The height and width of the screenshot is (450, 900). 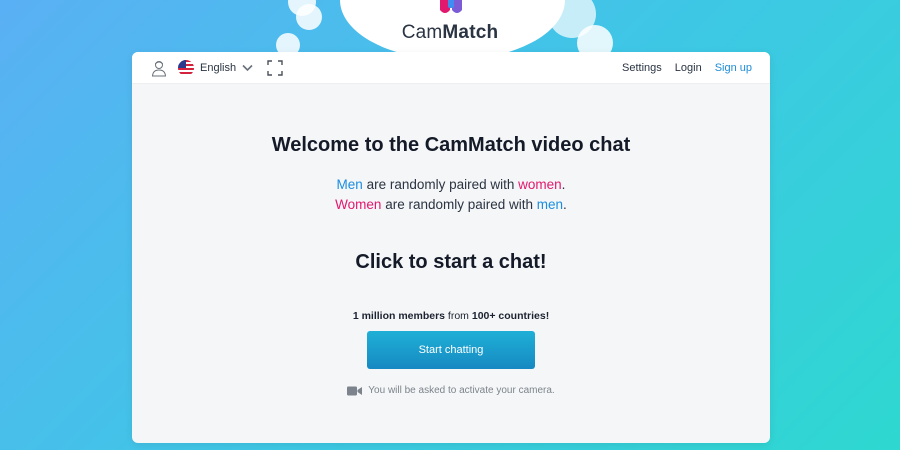 I want to click on members-from: from, so click(x=458, y=316).